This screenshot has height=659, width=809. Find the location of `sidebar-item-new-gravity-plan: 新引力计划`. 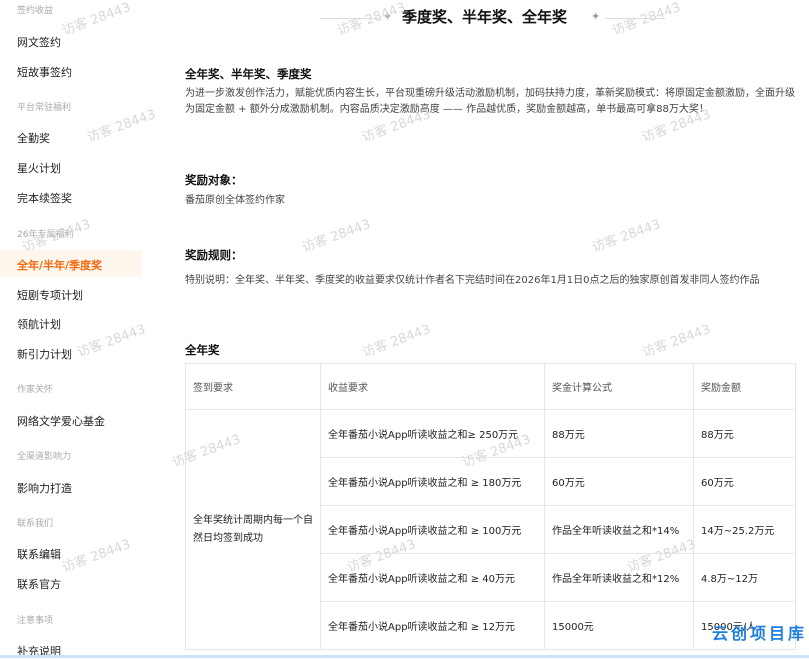

sidebar-item-new-gravity-plan: 新引力计划 is located at coordinates (44, 354).